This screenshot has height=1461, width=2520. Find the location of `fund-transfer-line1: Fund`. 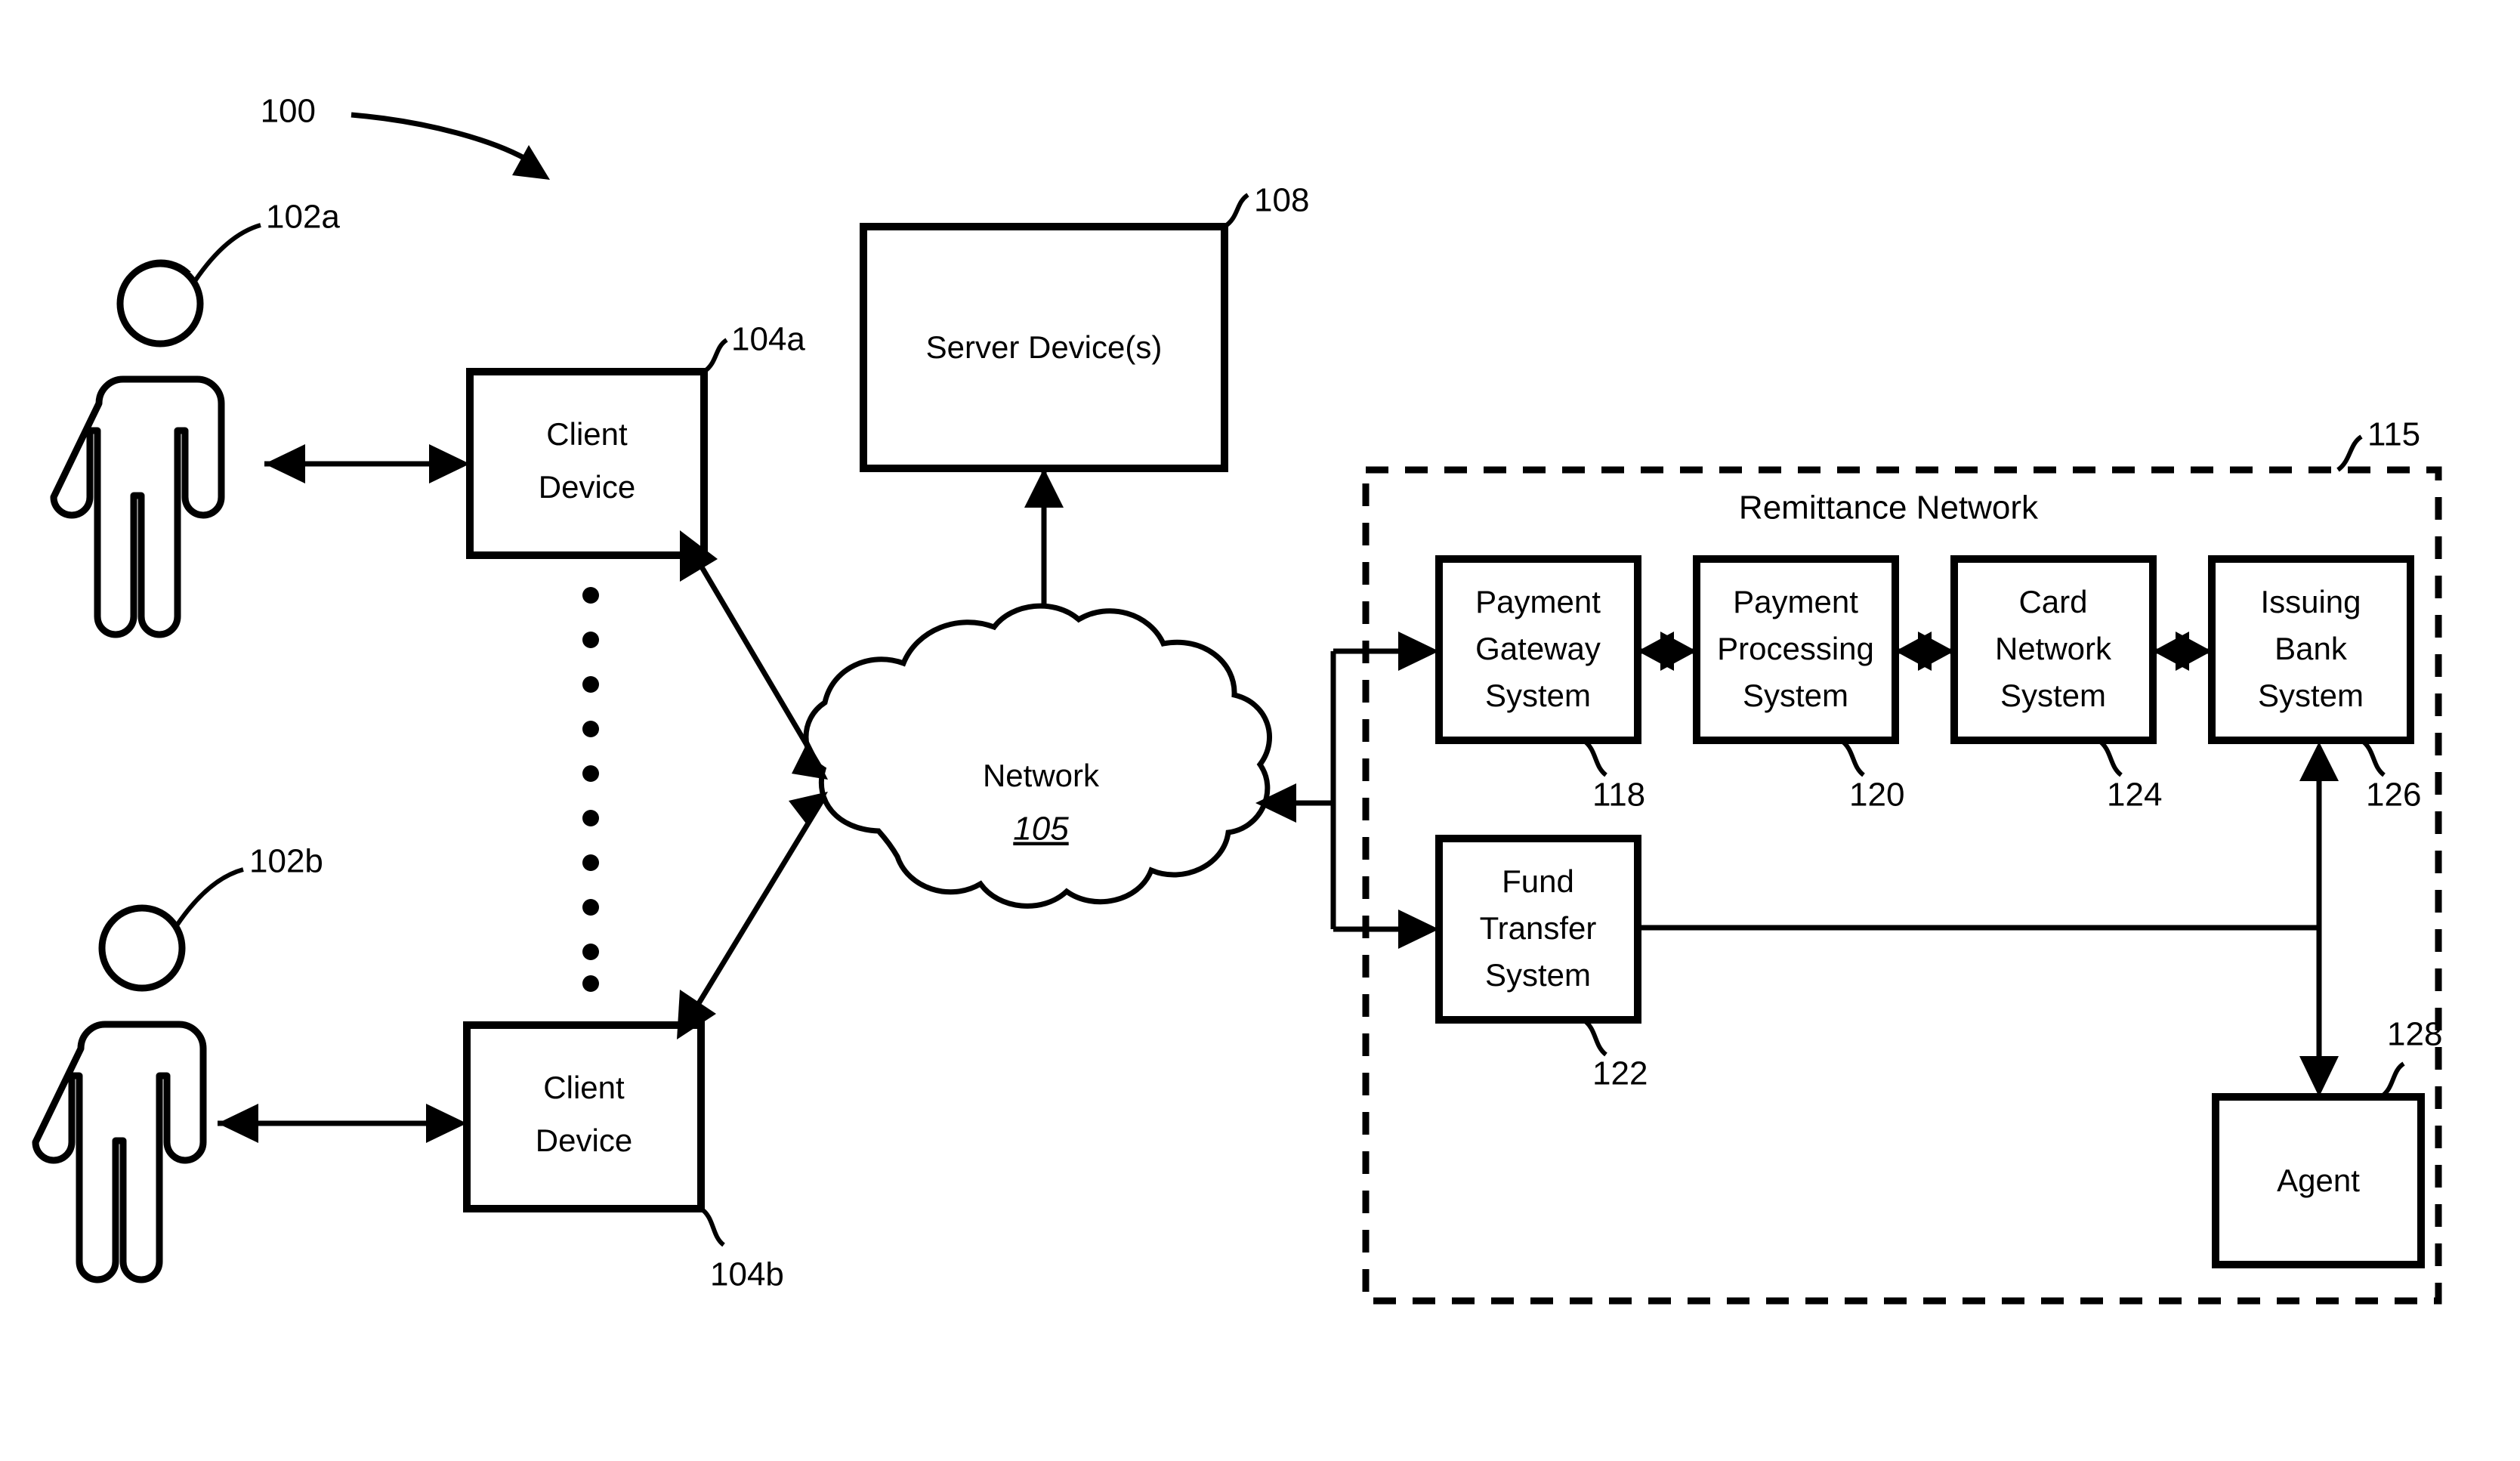

fund-transfer-line1: Fund is located at coordinates (1538, 881).